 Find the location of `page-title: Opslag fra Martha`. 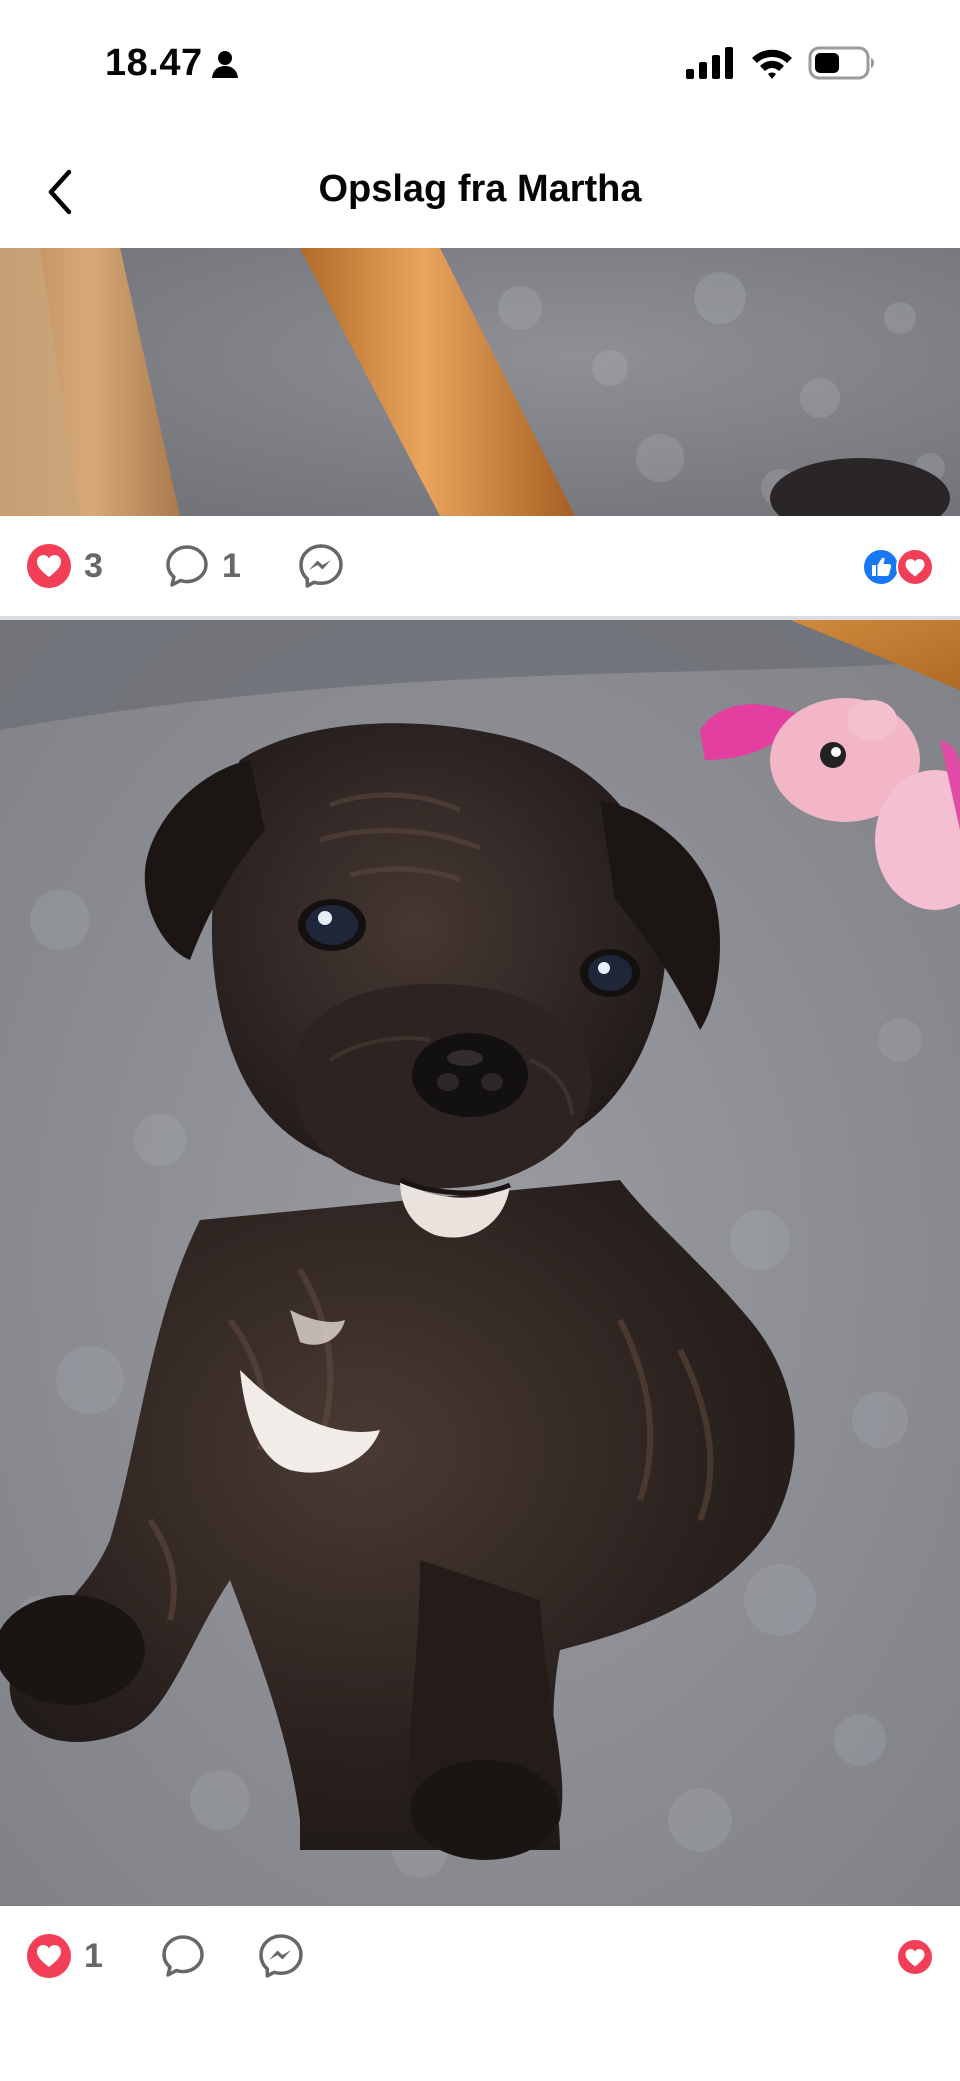

page-title: Opslag fra Martha is located at coordinates (480, 189).